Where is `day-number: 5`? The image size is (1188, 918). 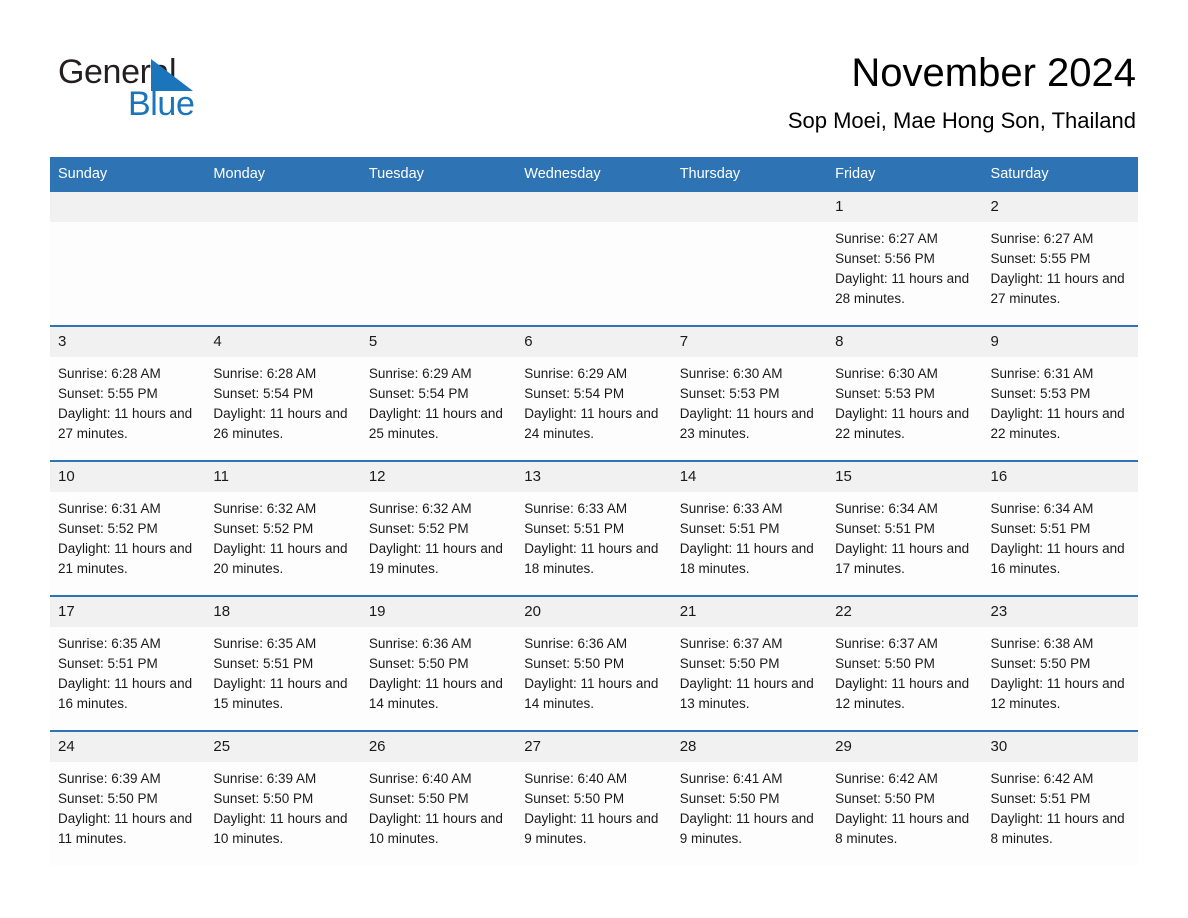 day-number: 5 is located at coordinates (438, 342).